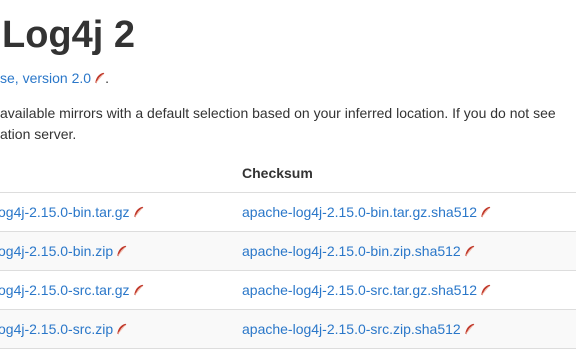 Image resolution: width=576 pixels, height=356 pixels. I want to click on file-cell: og4j-2.15.0-src.zip, so click(63, 329).